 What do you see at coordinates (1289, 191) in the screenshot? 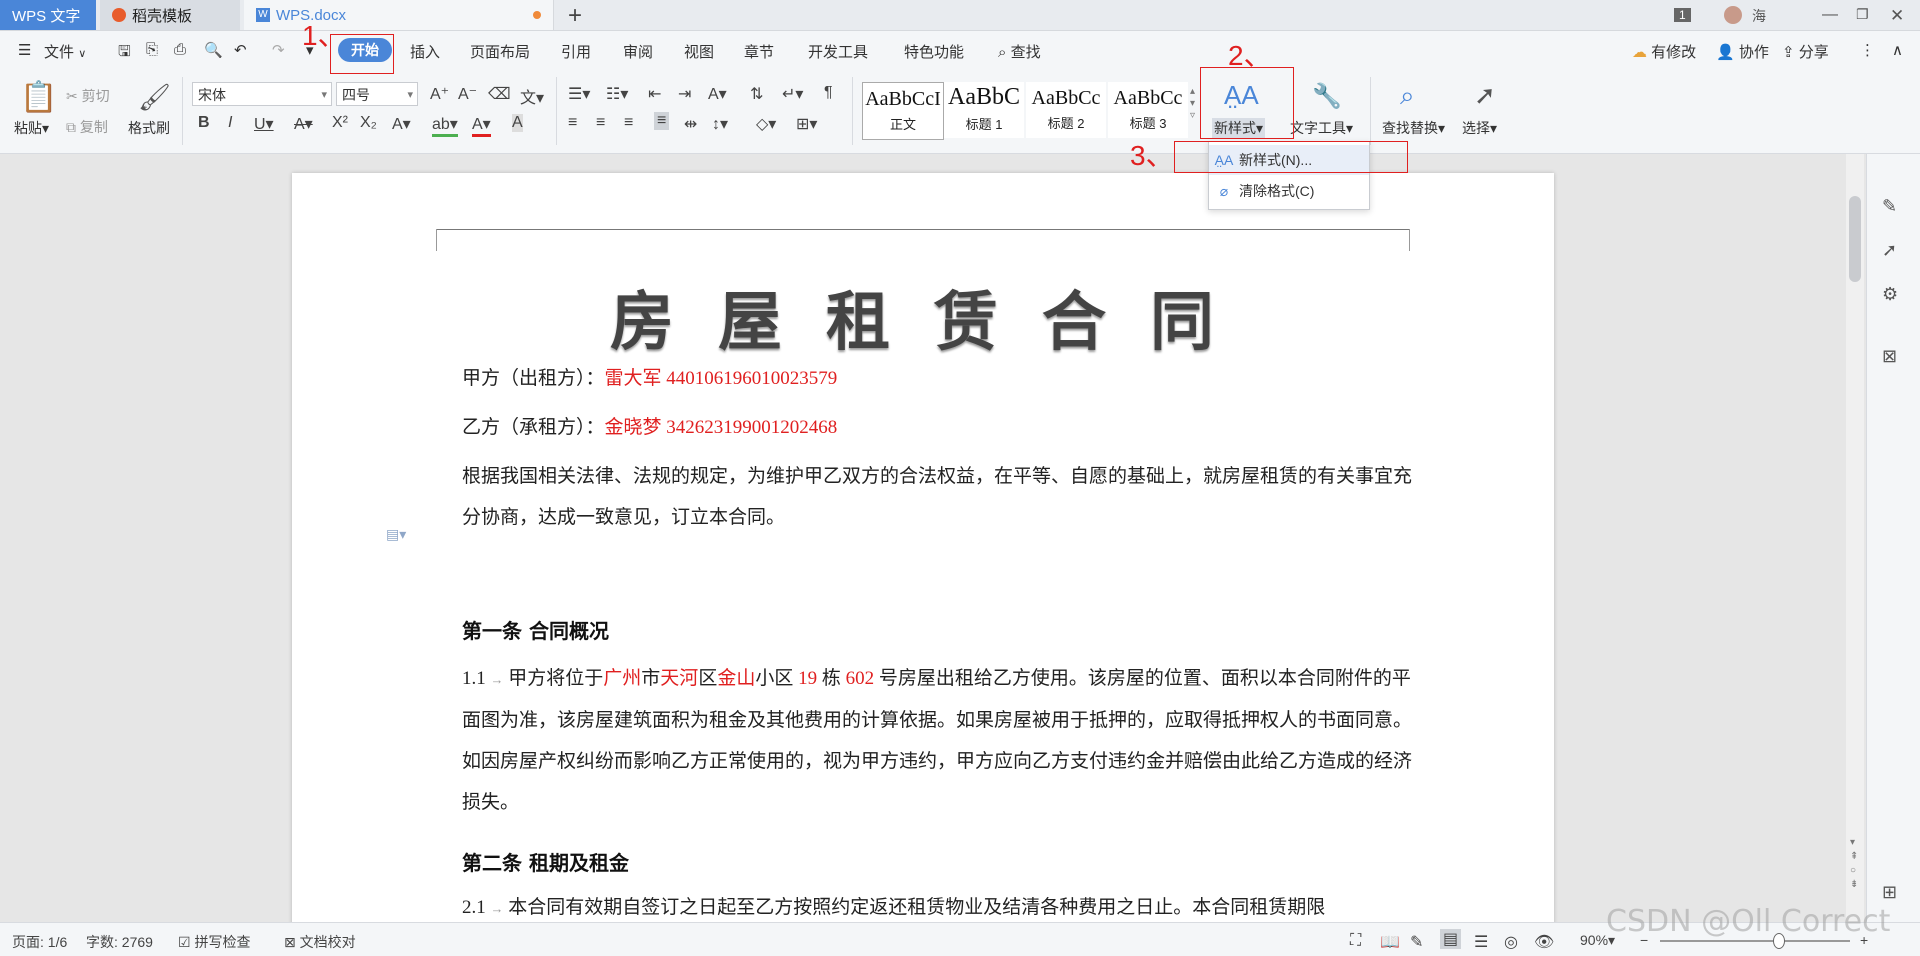
I see `clear-format-menu-item: ⌀ 清除格式(C)` at bounding box center [1289, 191].